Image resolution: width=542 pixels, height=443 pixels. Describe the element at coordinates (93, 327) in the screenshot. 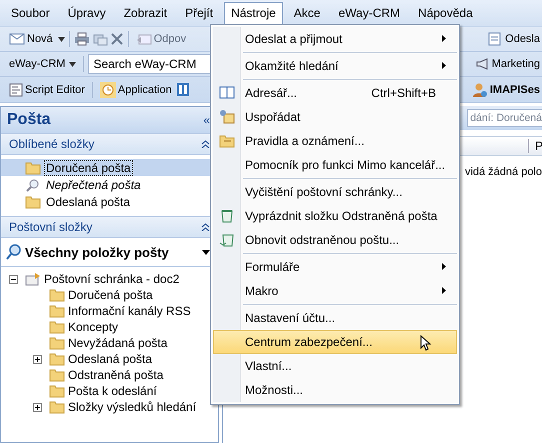

I see `tree-item: Koncepty` at that location.